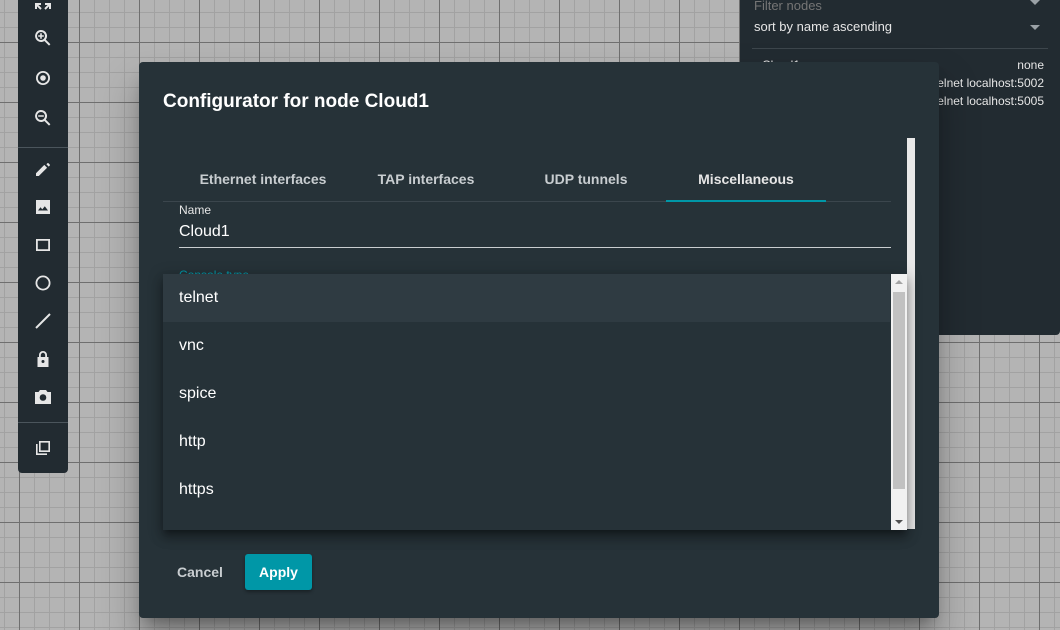  What do you see at coordinates (988, 101) in the screenshot?
I see `node-console: telnet localhost:5005` at bounding box center [988, 101].